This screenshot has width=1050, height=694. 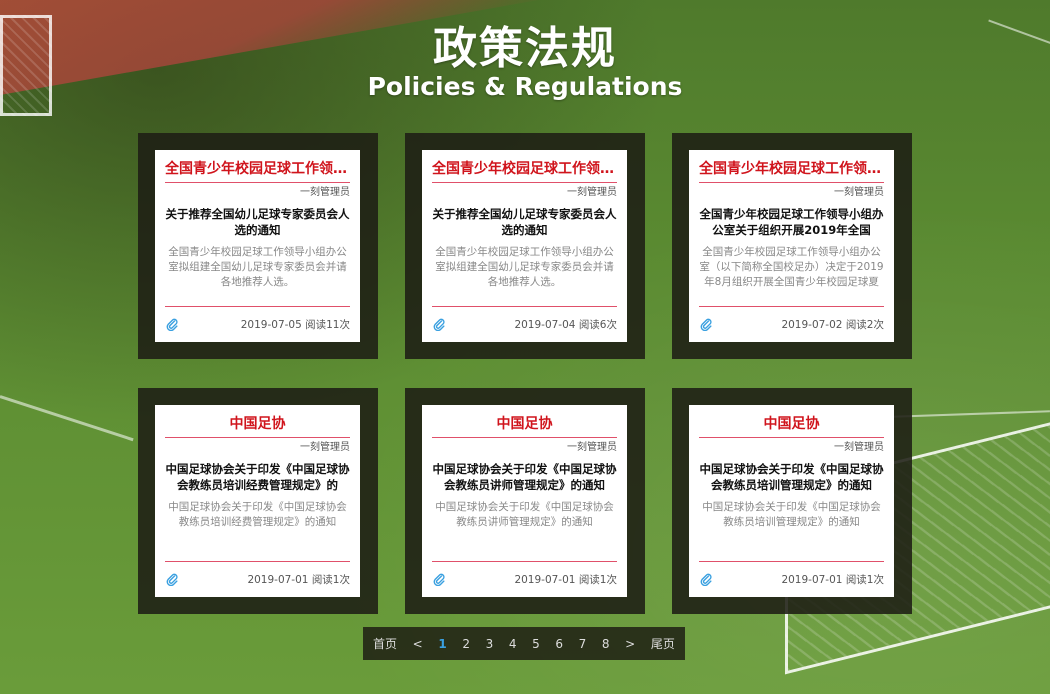 I want to click on pagination: 首页 < 1 2 3 4 5 6 7 8 > 尾页, so click(x=524, y=643).